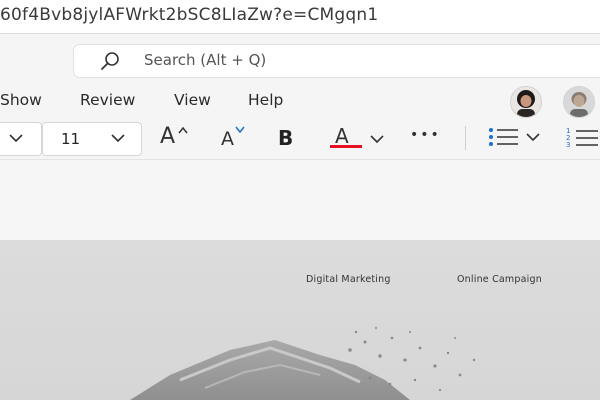  Describe the element at coordinates (286, 138) in the screenshot. I see `bold-icon: B` at that location.